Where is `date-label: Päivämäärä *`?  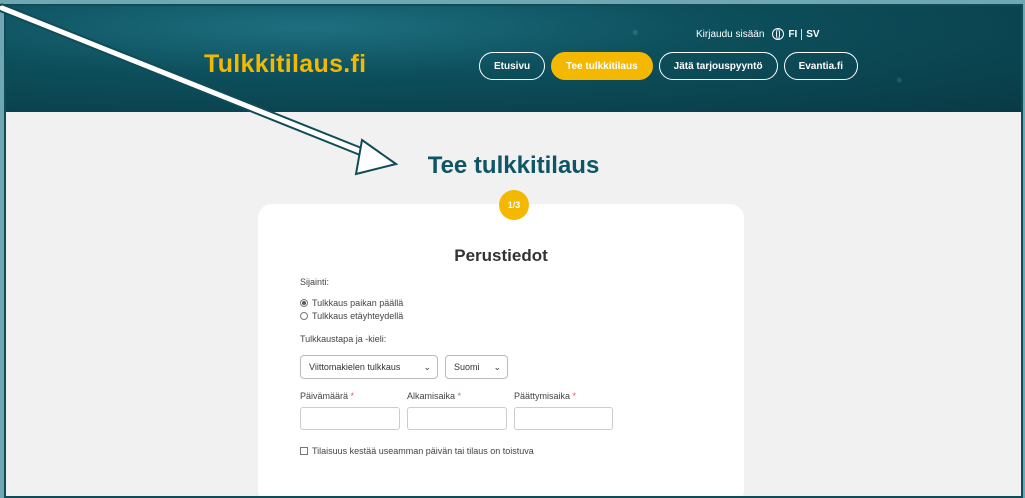
date-label: Päivämäärä * is located at coordinates (327, 396).